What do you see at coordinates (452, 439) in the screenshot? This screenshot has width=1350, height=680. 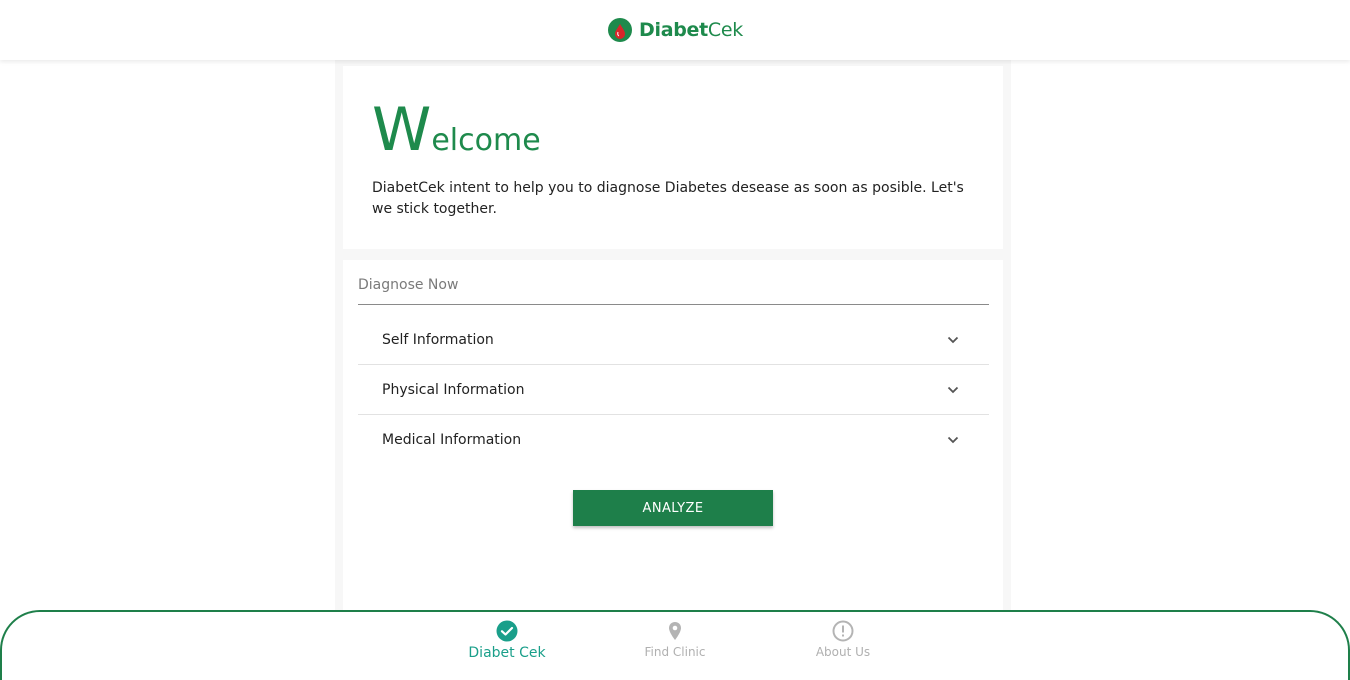 I see `accordion-label: Medical Information` at bounding box center [452, 439].